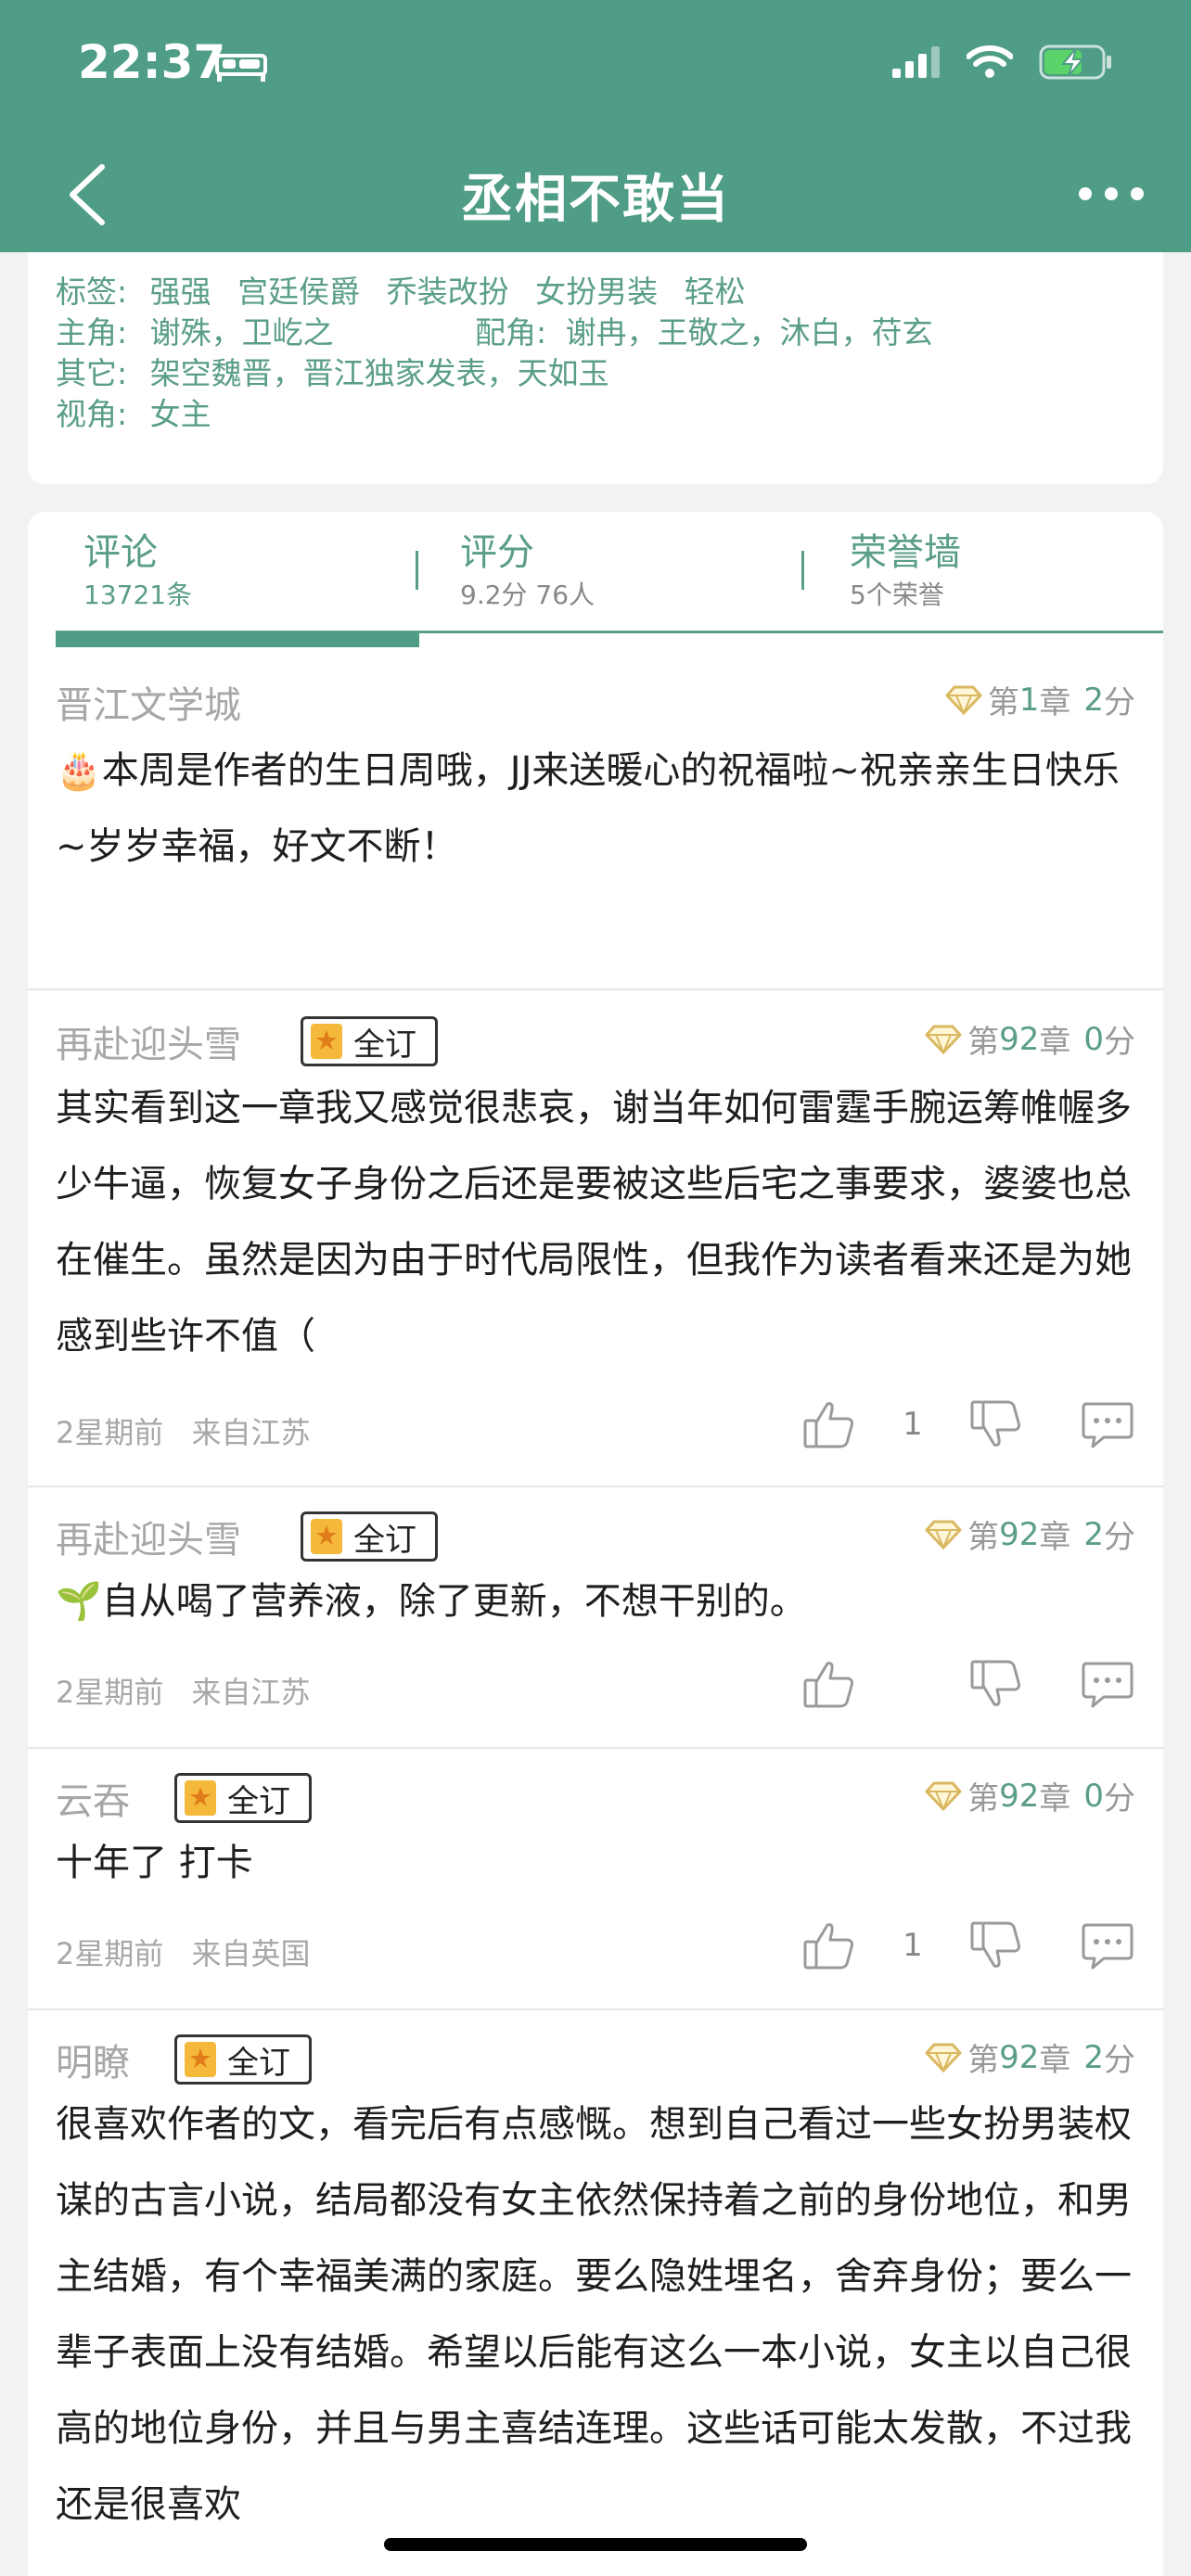 This screenshot has height=2576, width=1191. I want to click on pov-row: 视角: 女主, so click(133, 411).